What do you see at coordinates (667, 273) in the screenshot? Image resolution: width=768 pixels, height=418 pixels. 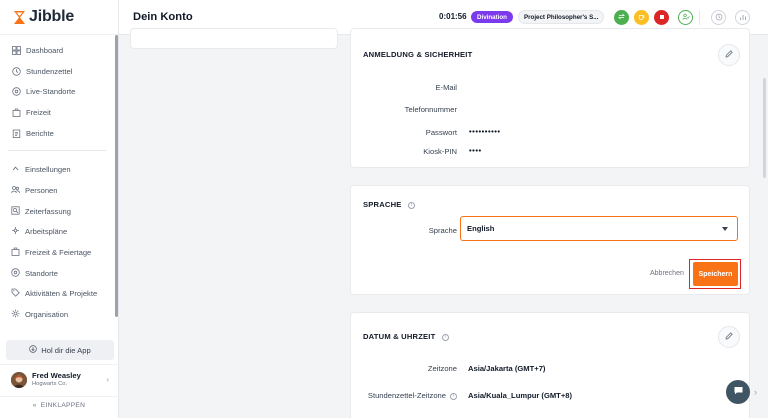 I see `cancel-button: Abbrechen` at bounding box center [667, 273].